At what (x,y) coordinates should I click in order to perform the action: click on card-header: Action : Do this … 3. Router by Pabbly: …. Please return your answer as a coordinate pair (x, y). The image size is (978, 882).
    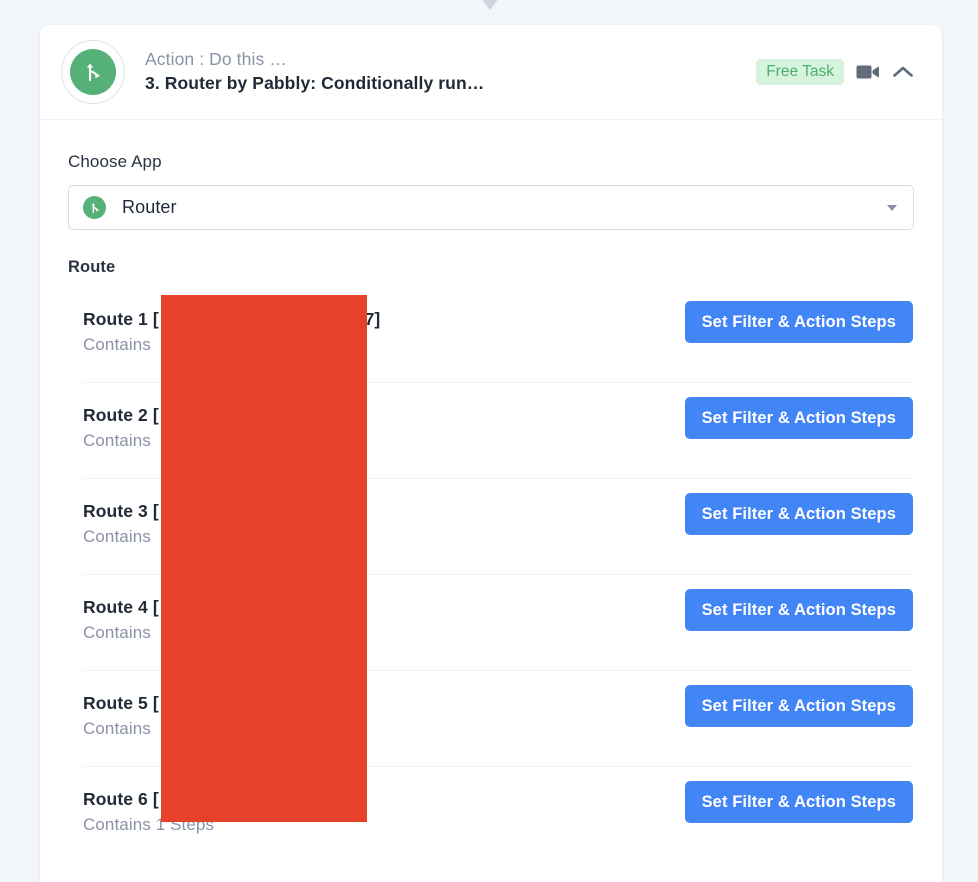
    Looking at the image, I should click on (491, 72).